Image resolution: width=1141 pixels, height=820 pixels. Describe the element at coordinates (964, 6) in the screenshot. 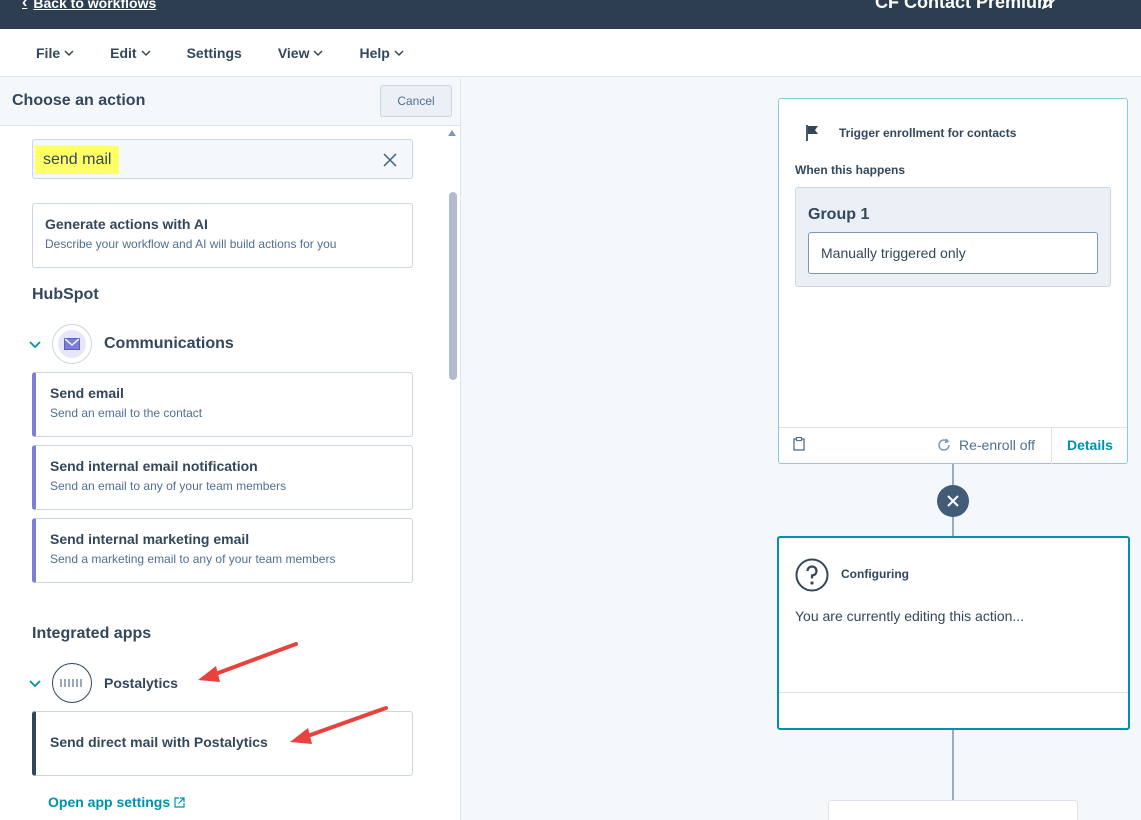

I see `workflow-title: CF Contact Premium` at that location.